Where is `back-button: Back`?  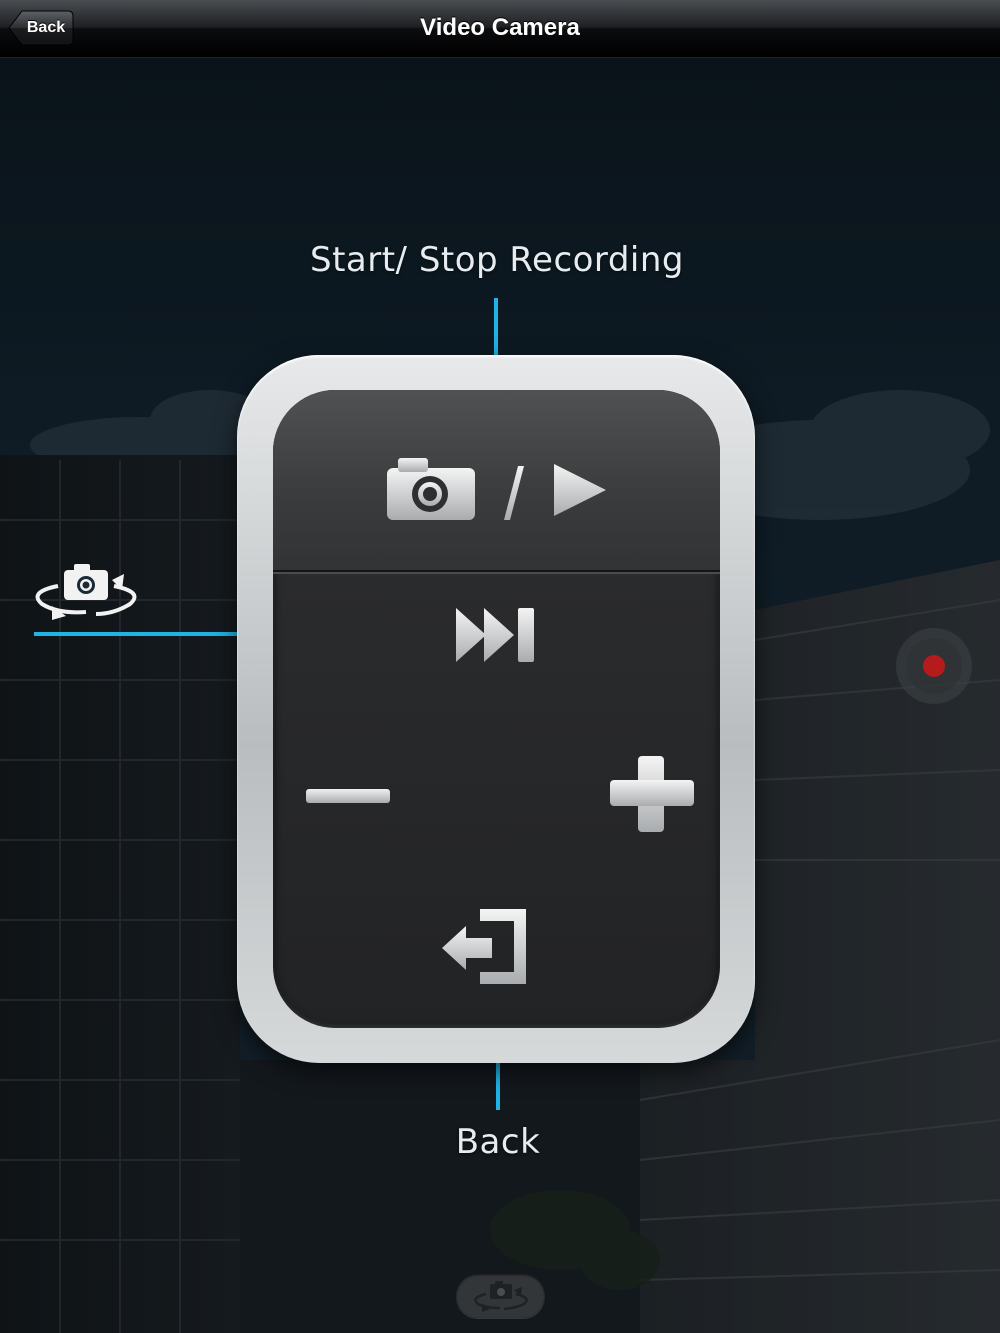 back-button: Back is located at coordinates (41, 28).